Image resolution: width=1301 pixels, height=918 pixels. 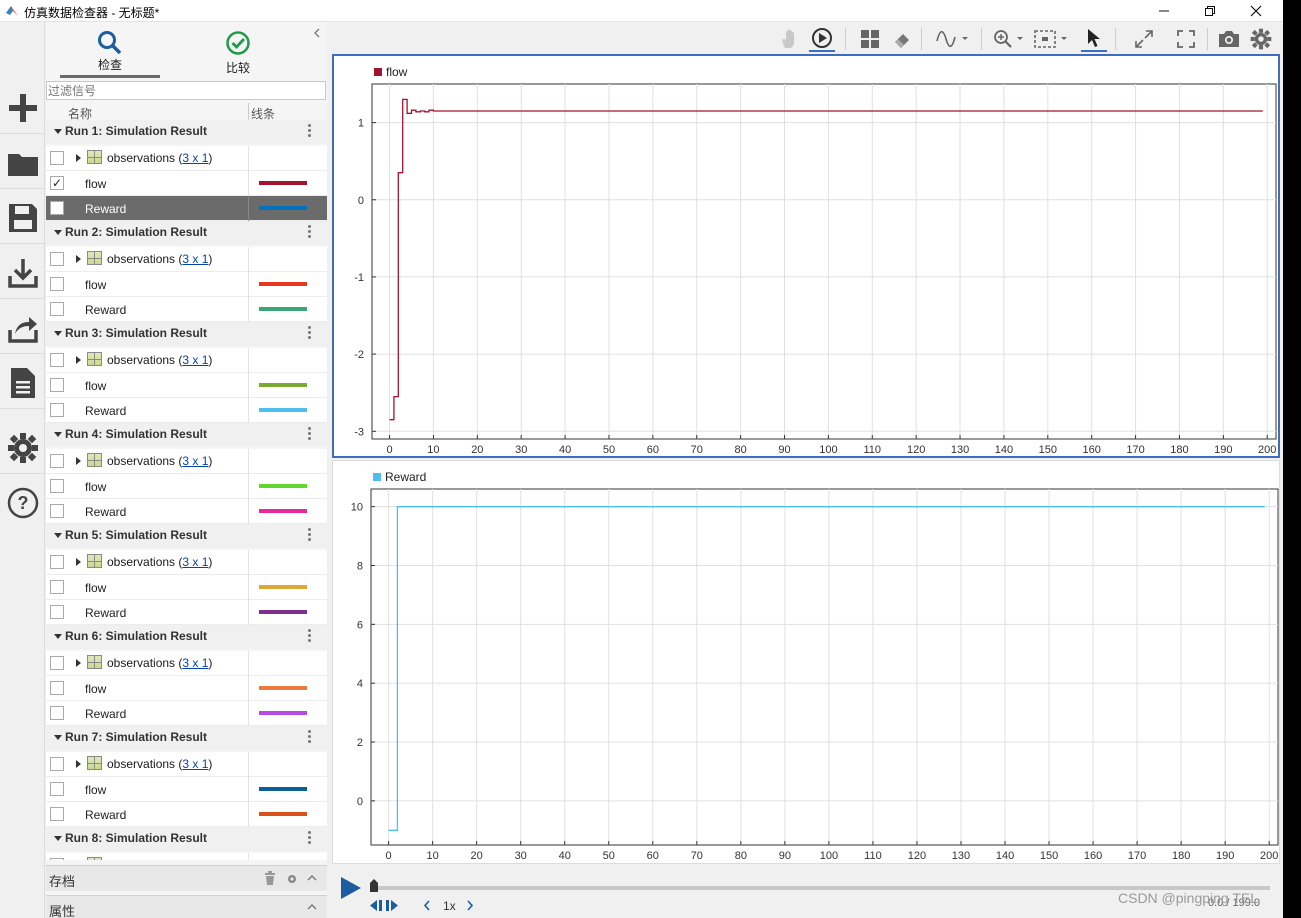 What do you see at coordinates (1210, 11) in the screenshot?
I see `restore-button` at bounding box center [1210, 11].